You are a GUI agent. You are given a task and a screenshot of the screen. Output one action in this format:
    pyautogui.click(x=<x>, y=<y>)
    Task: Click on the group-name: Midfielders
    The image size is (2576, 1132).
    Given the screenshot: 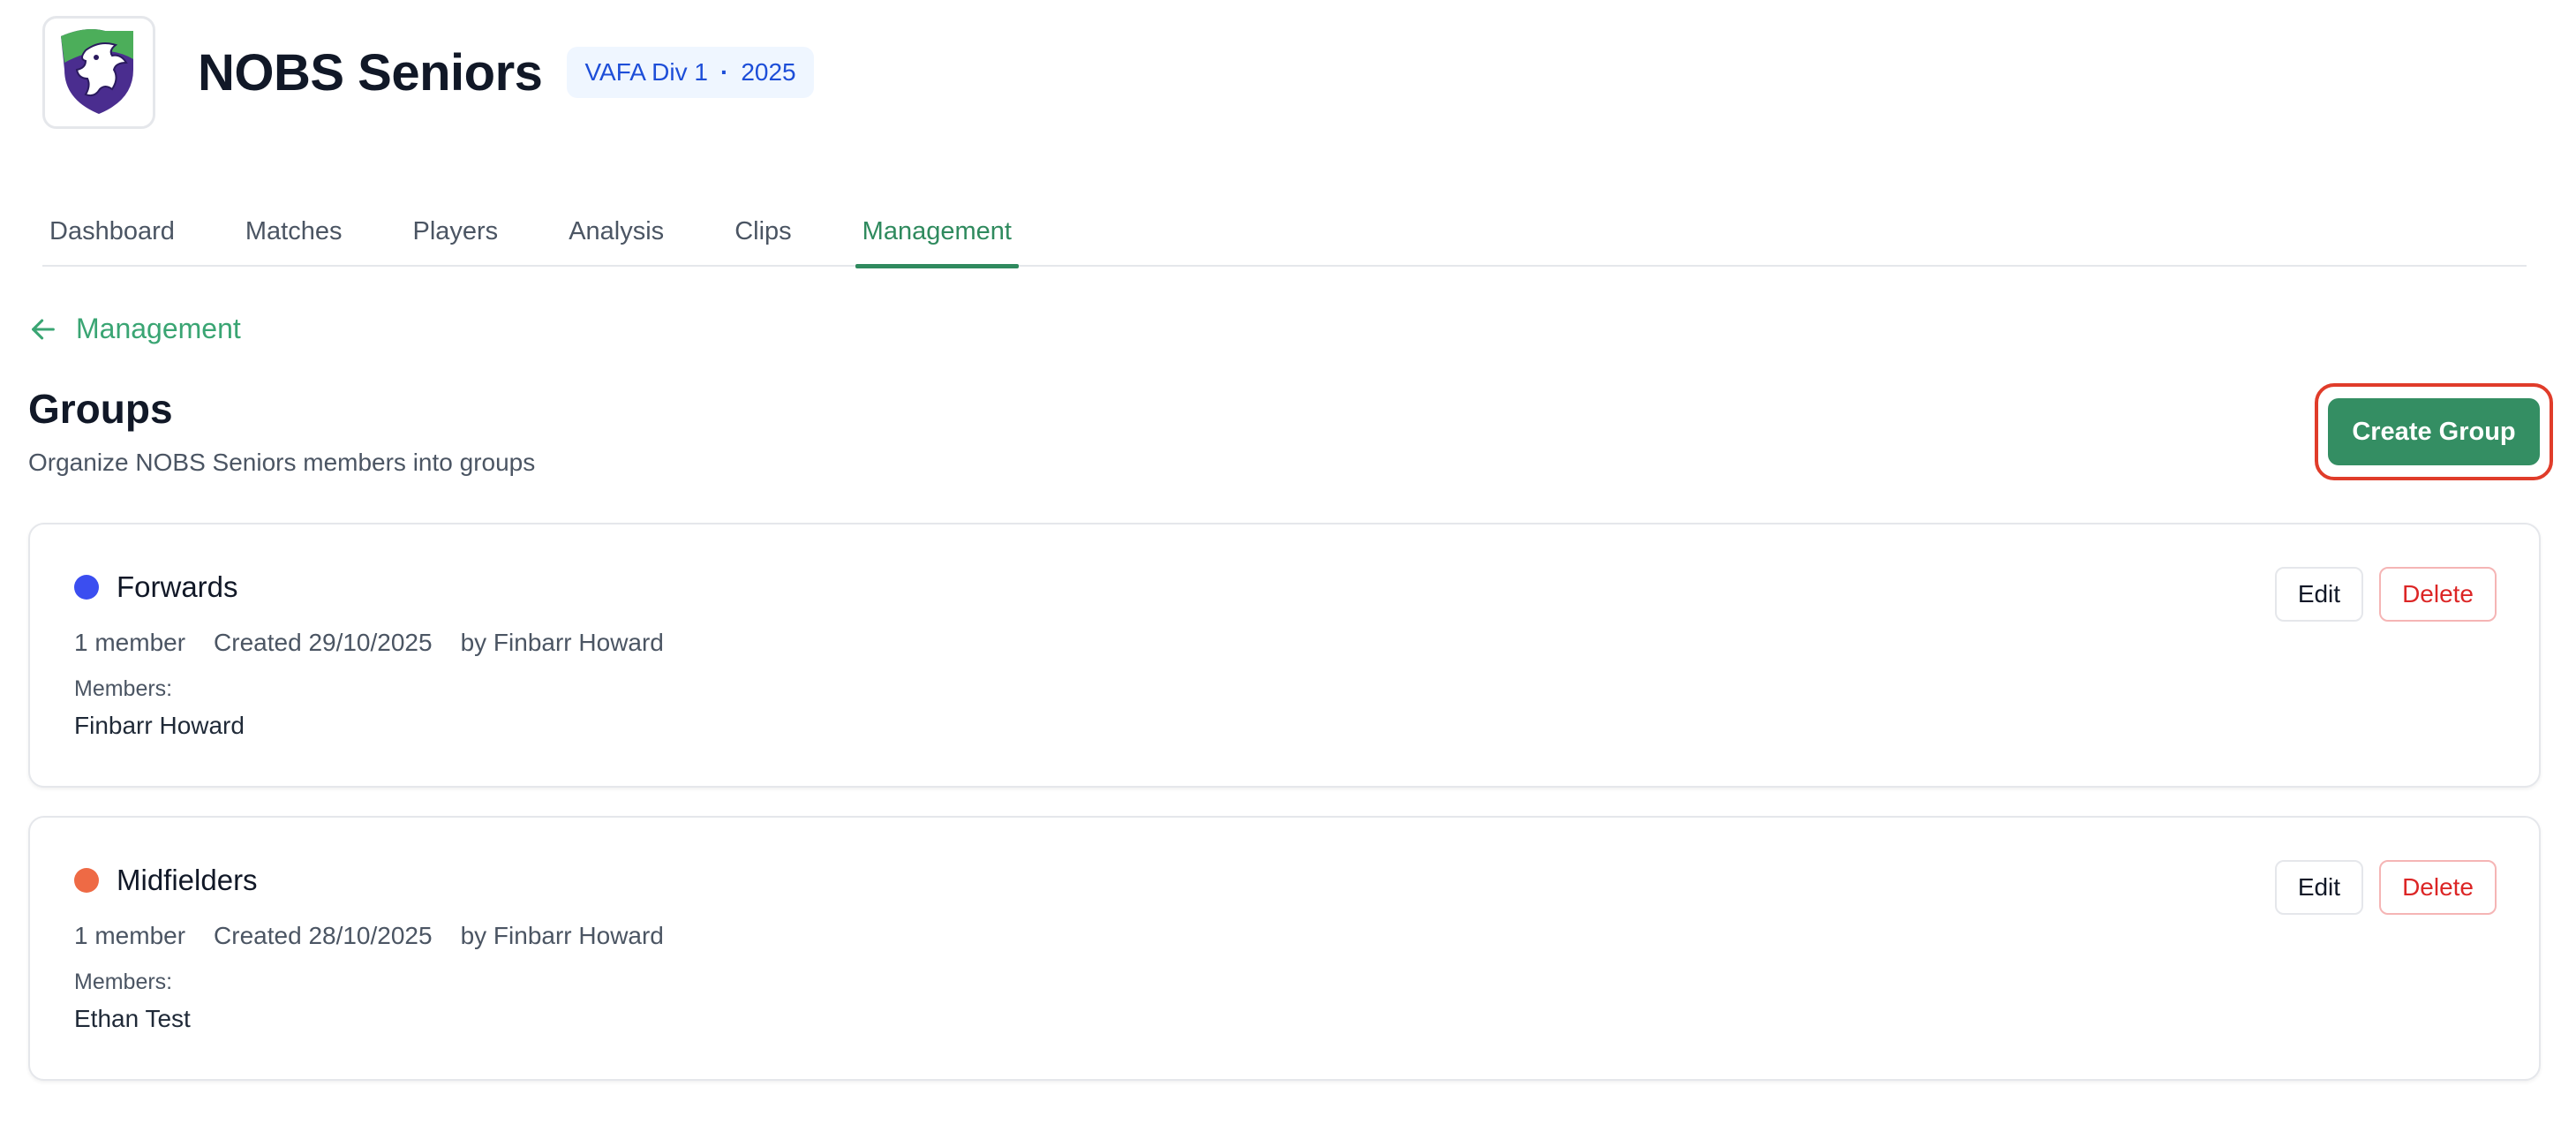 What is the action you would take?
    pyautogui.click(x=188, y=880)
    